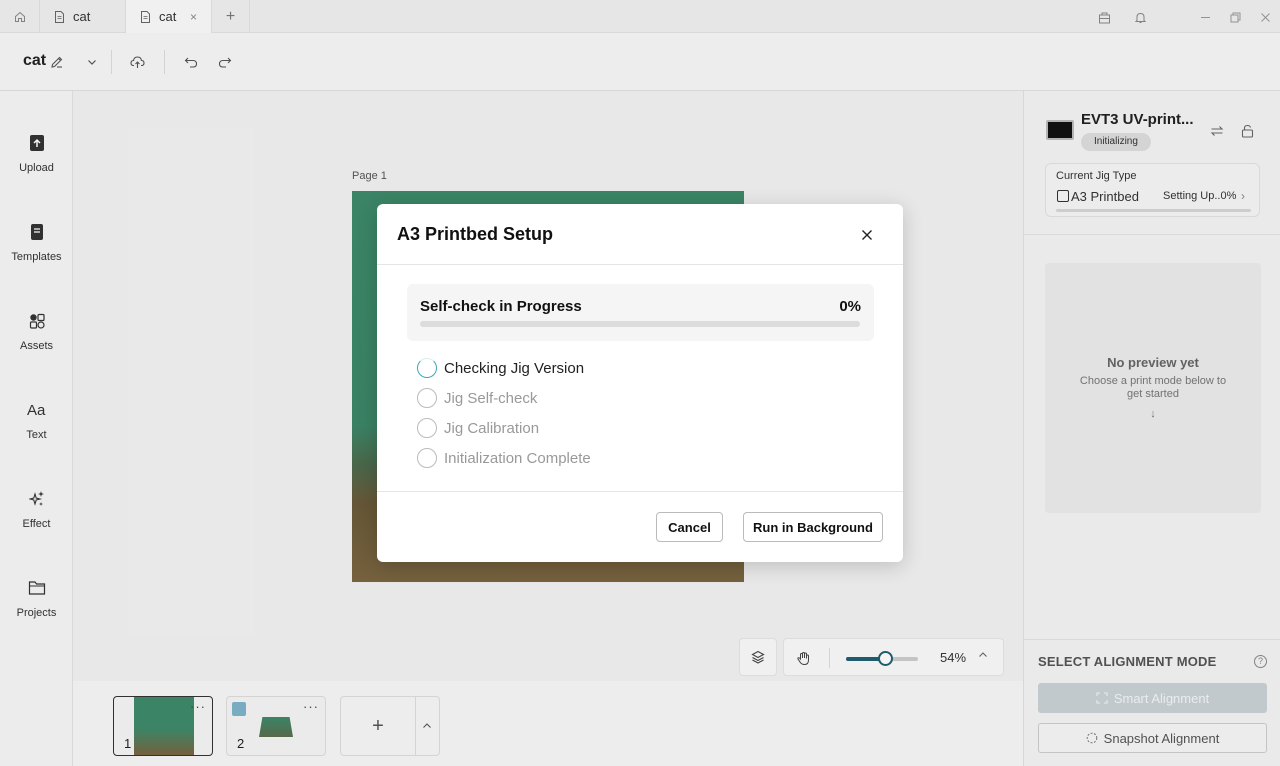 The height and width of the screenshot is (766, 1280). I want to click on progress-percent: 0%, so click(850, 306).